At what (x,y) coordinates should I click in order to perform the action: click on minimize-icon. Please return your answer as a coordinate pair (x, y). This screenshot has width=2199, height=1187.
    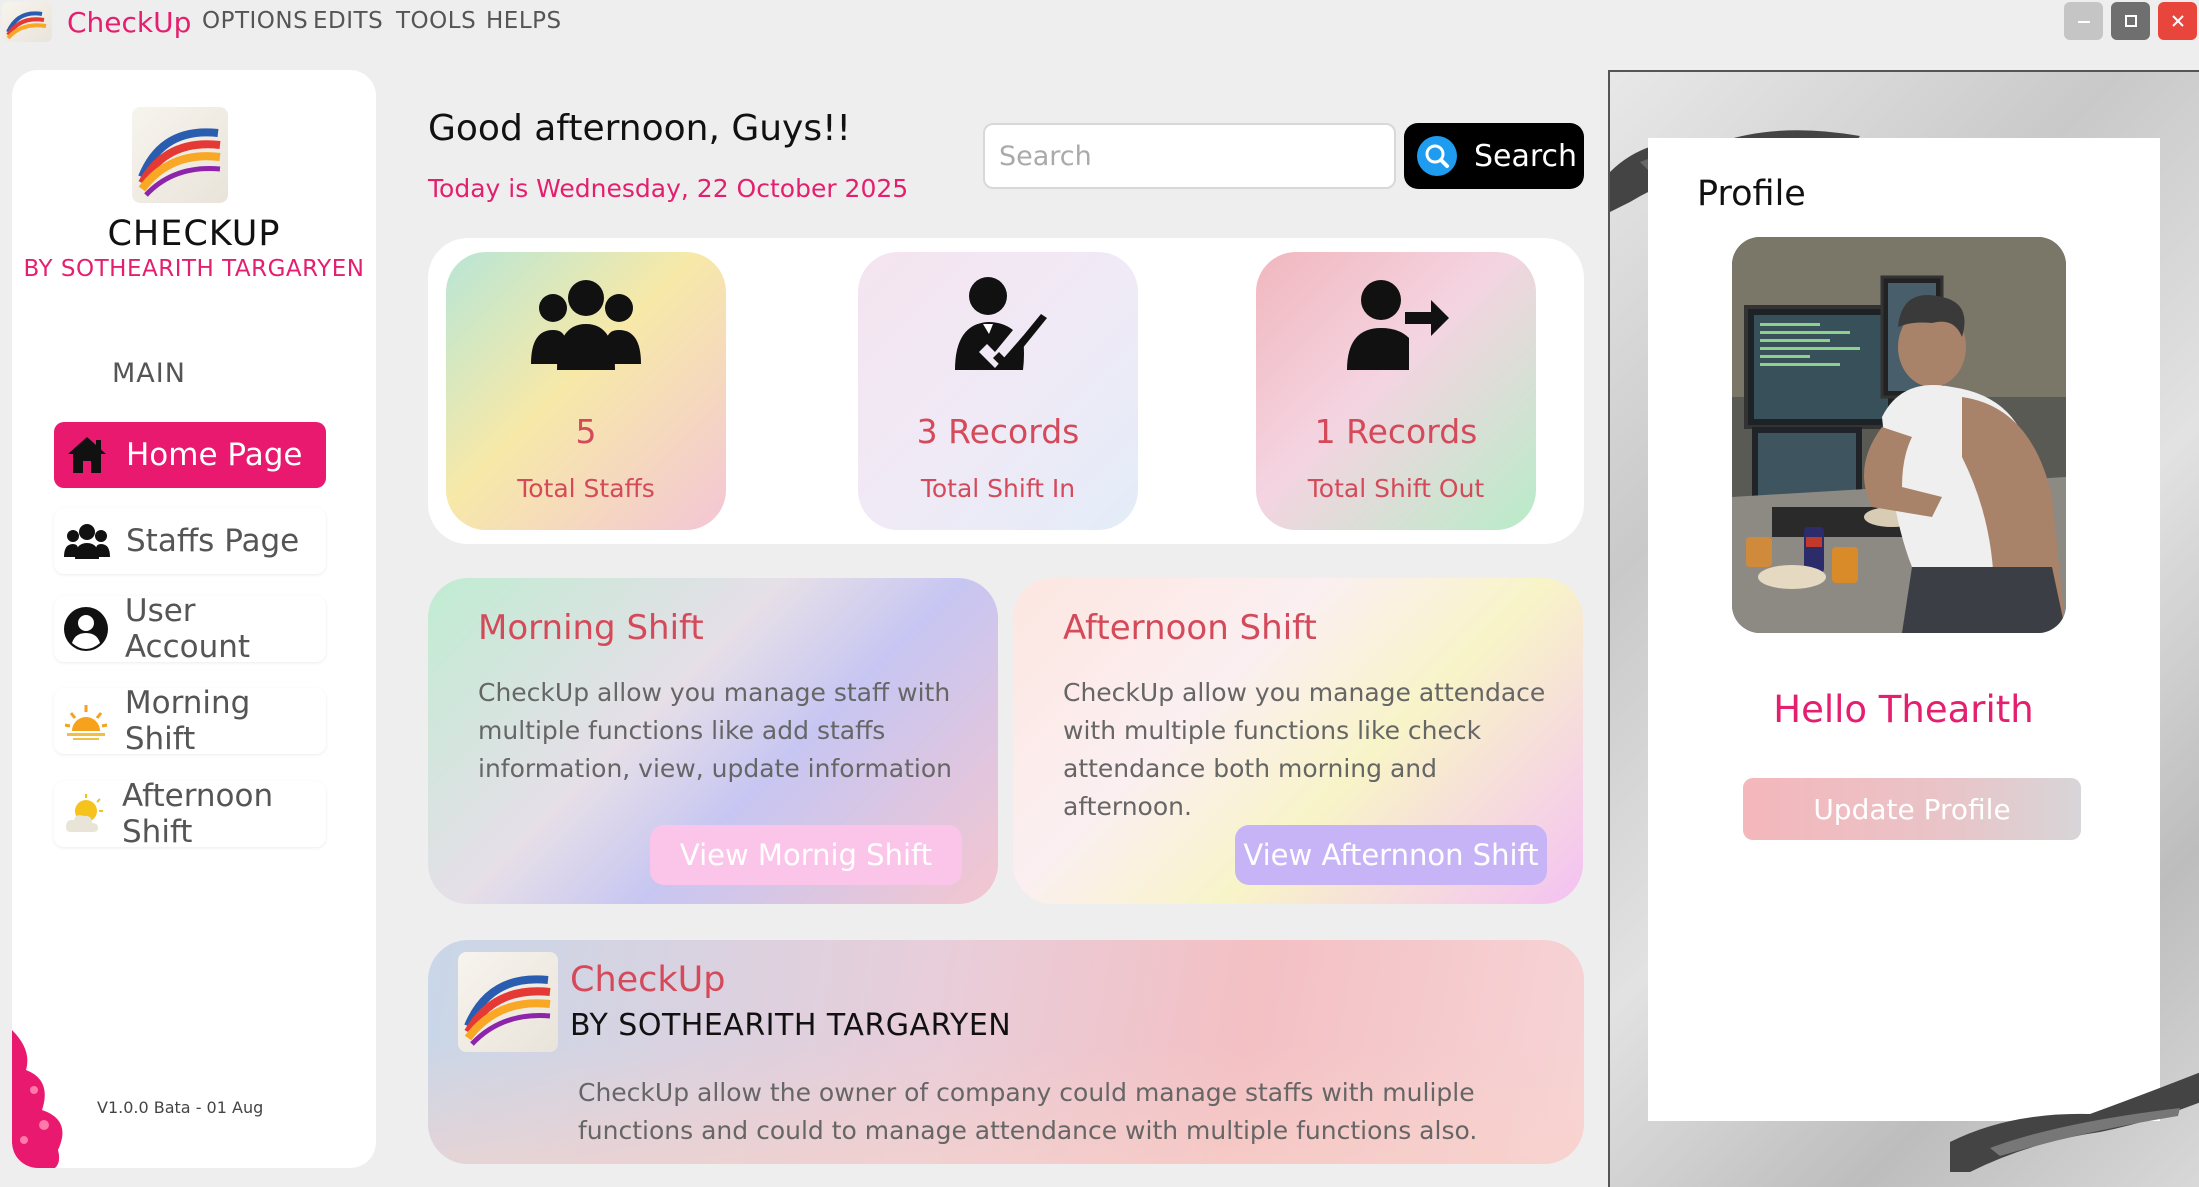
    Looking at the image, I should click on (2083, 22).